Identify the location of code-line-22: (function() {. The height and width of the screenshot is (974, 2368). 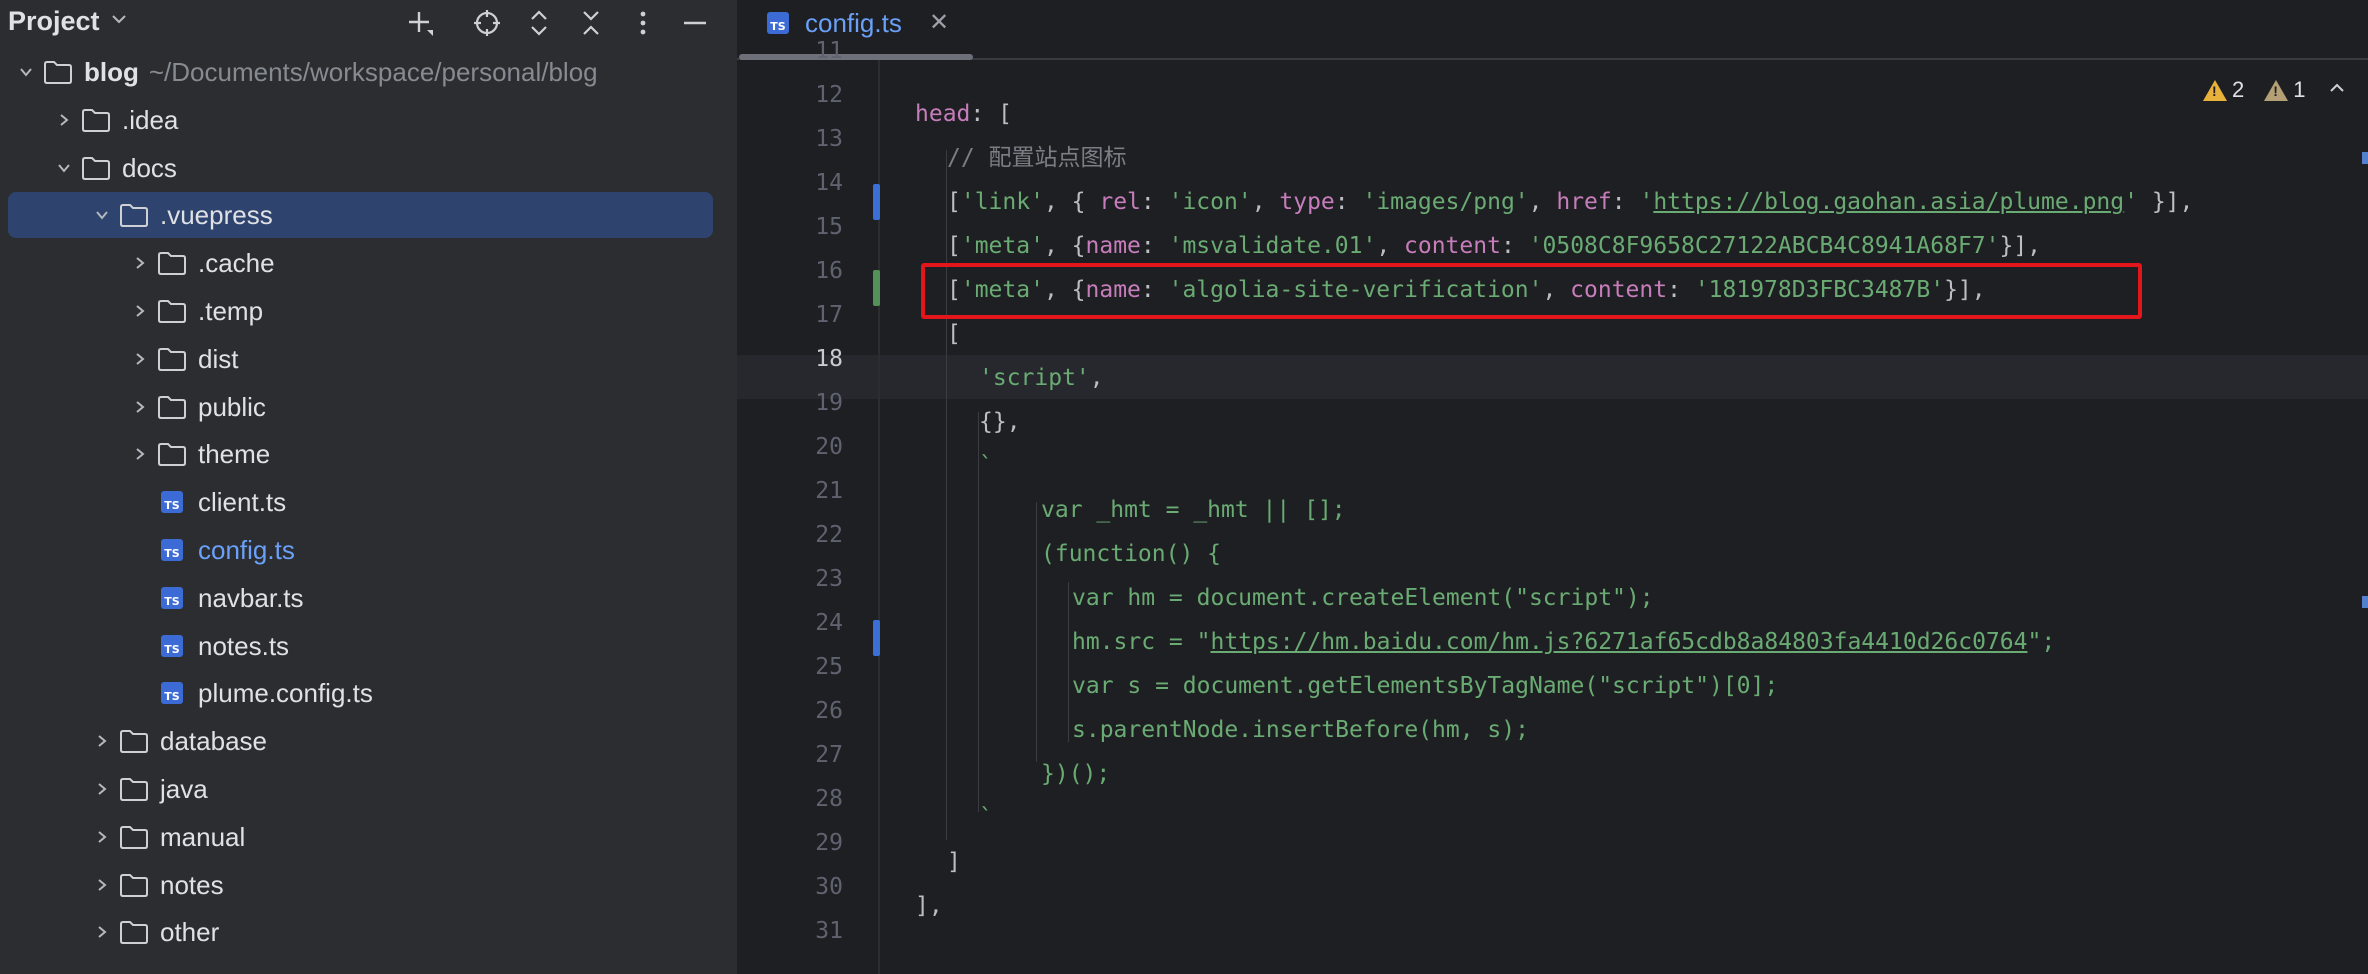
(1131, 554).